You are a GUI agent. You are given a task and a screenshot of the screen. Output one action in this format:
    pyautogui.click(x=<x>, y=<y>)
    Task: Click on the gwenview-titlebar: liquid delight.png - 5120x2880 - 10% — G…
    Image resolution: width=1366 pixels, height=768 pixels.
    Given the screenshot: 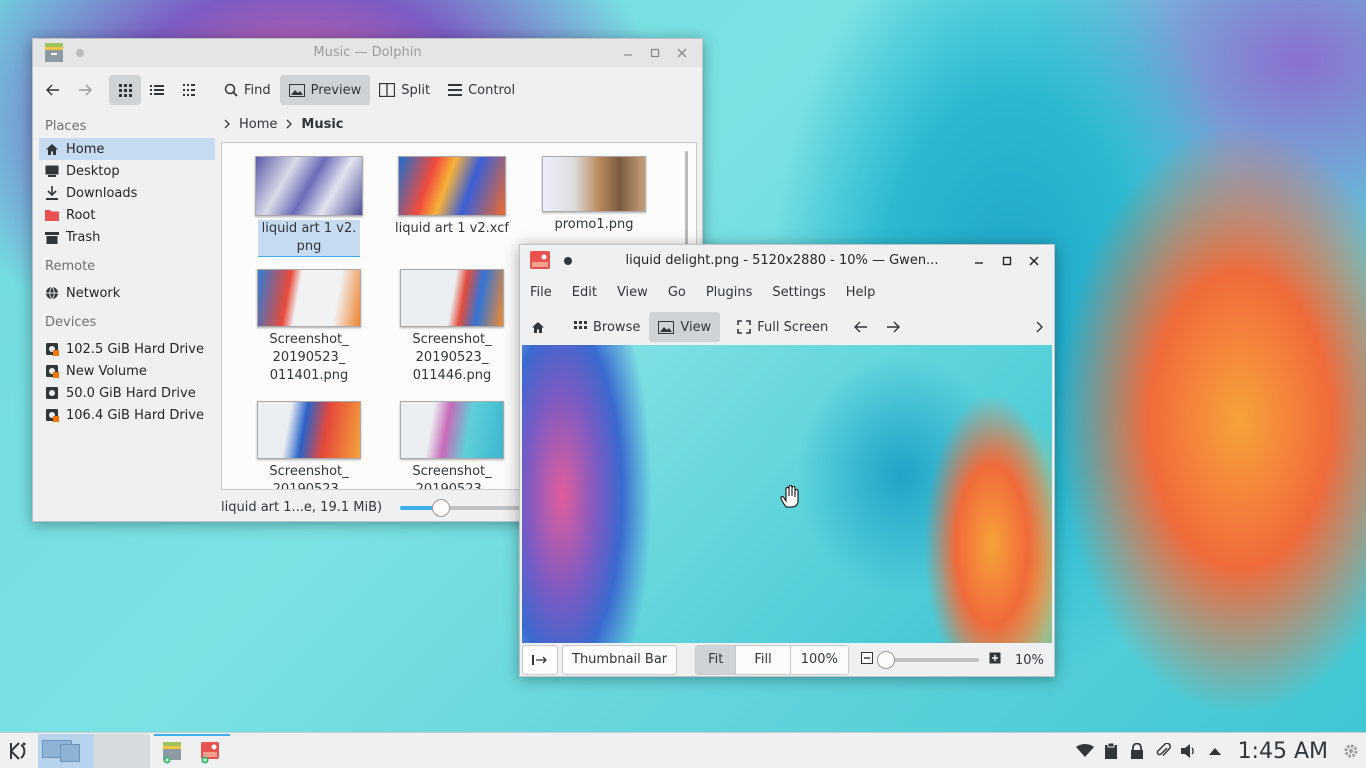 What is the action you would take?
    pyautogui.click(x=787, y=261)
    